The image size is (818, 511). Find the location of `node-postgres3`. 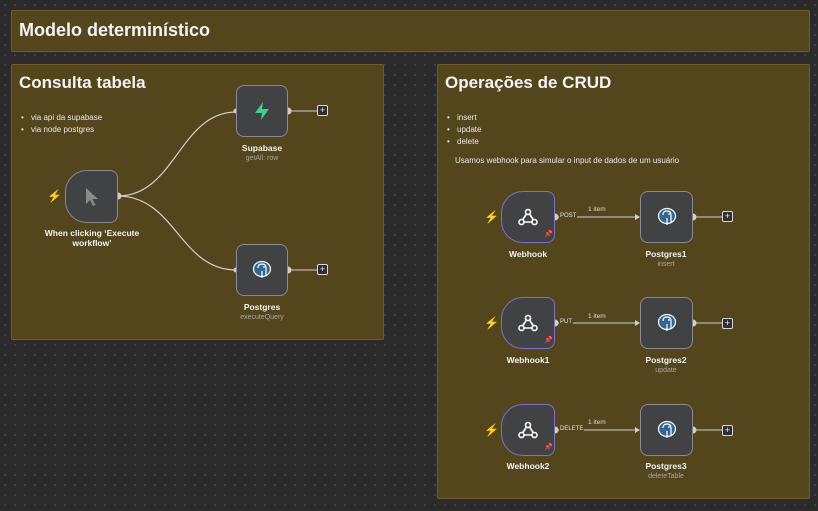

node-postgres3 is located at coordinates (666, 430).